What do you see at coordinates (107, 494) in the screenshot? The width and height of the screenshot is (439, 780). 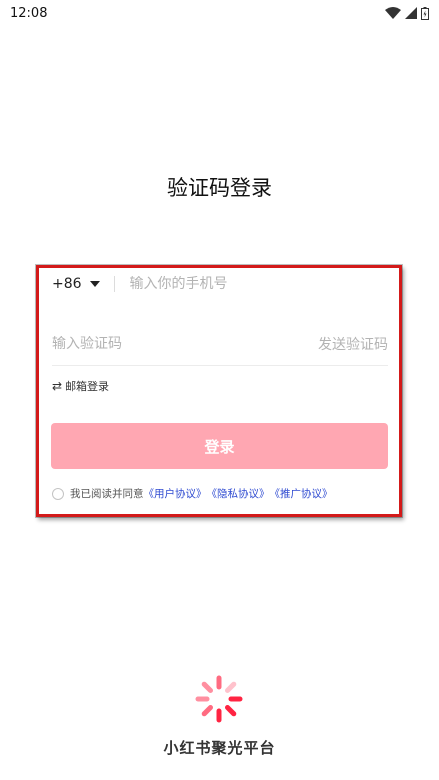 I see `agreement-prefix: 我已阅读并同意` at bounding box center [107, 494].